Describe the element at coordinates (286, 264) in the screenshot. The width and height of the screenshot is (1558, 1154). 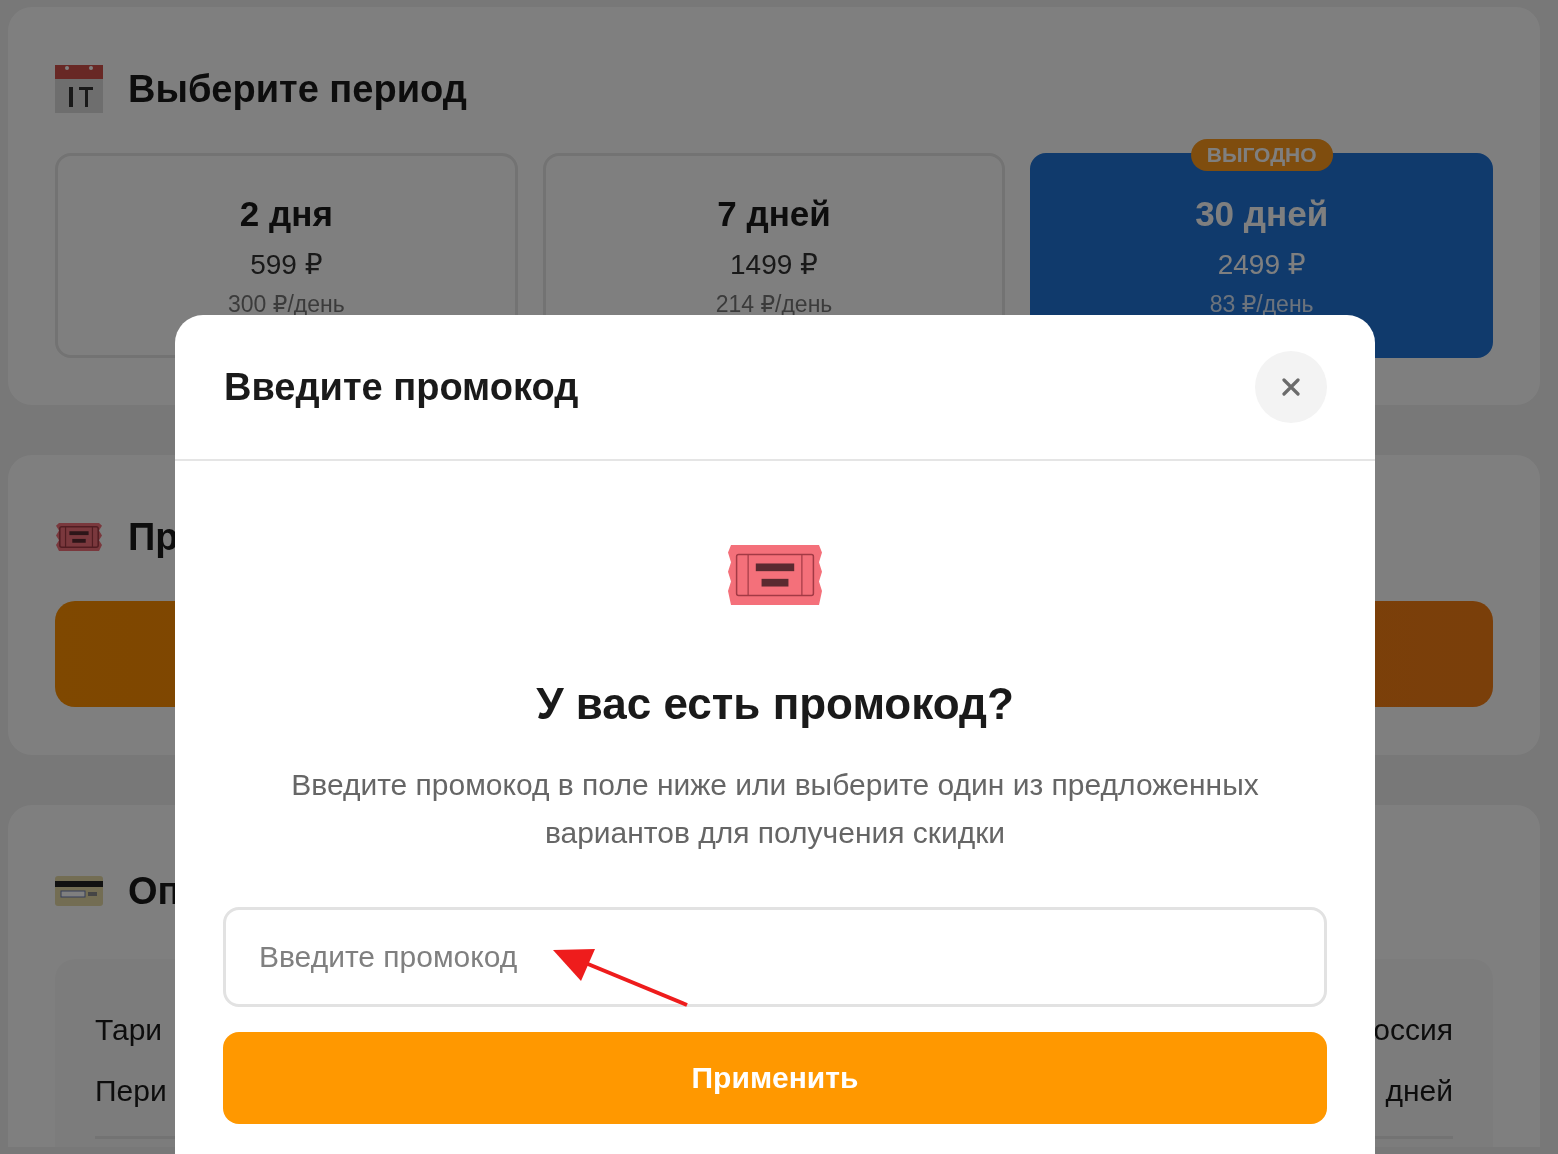
I see `plan-price: 599 ₽` at that location.